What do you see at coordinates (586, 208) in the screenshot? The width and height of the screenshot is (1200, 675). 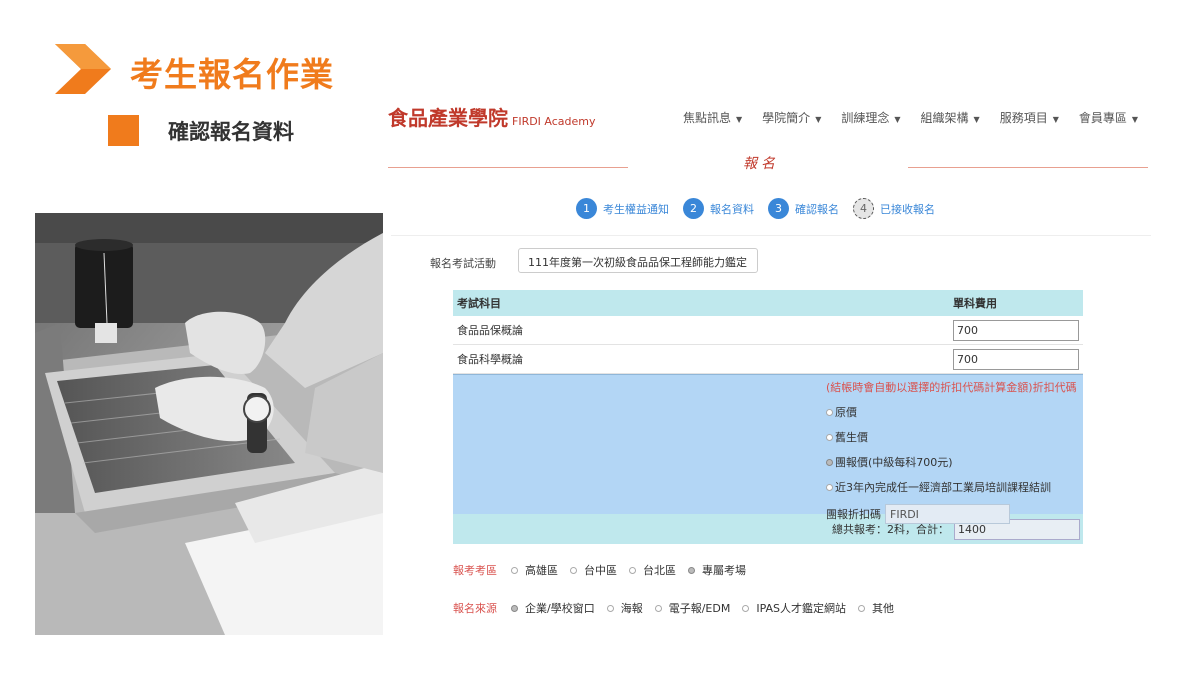 I see `step-number: 1` at bounding box center [586, 208].